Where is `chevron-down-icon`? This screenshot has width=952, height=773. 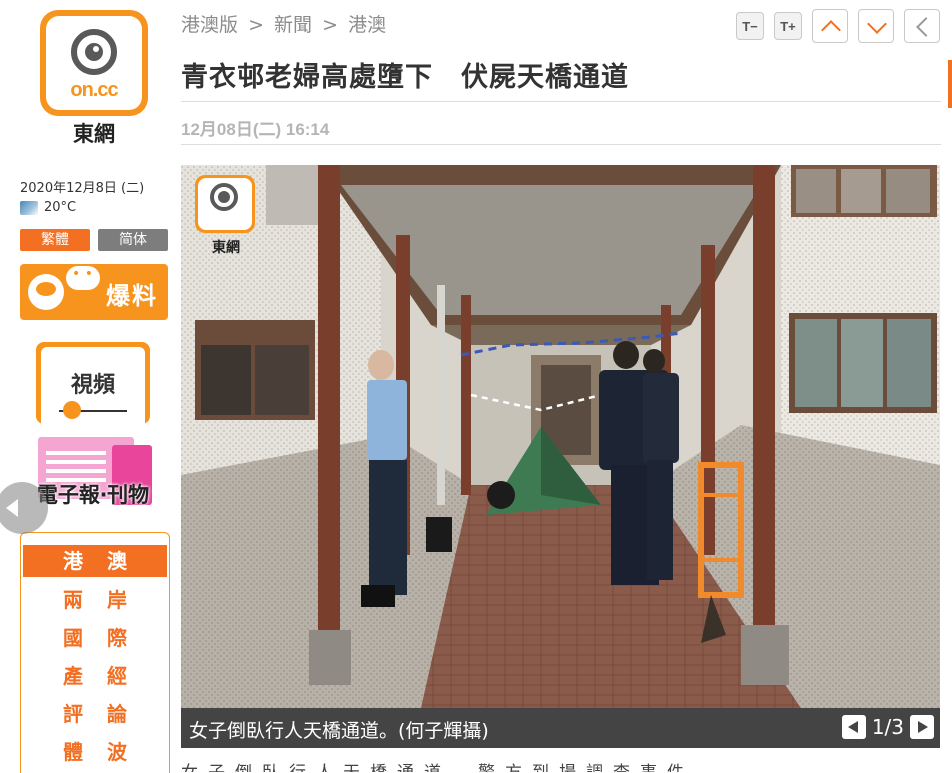 chevron-down-icon is located at coordinates (877, 24).